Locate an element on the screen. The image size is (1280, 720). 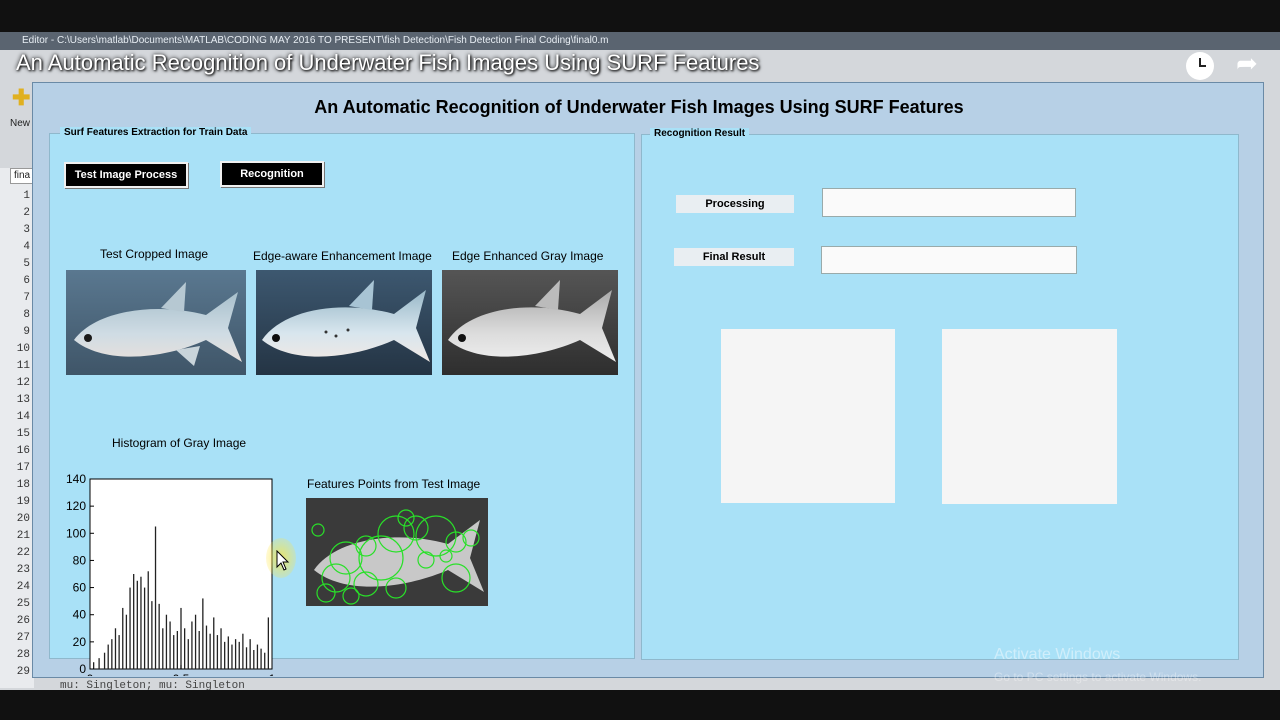
surf-features-panel-label: Surf Features Extraction for Train Data is located at coordinates (156, 132).